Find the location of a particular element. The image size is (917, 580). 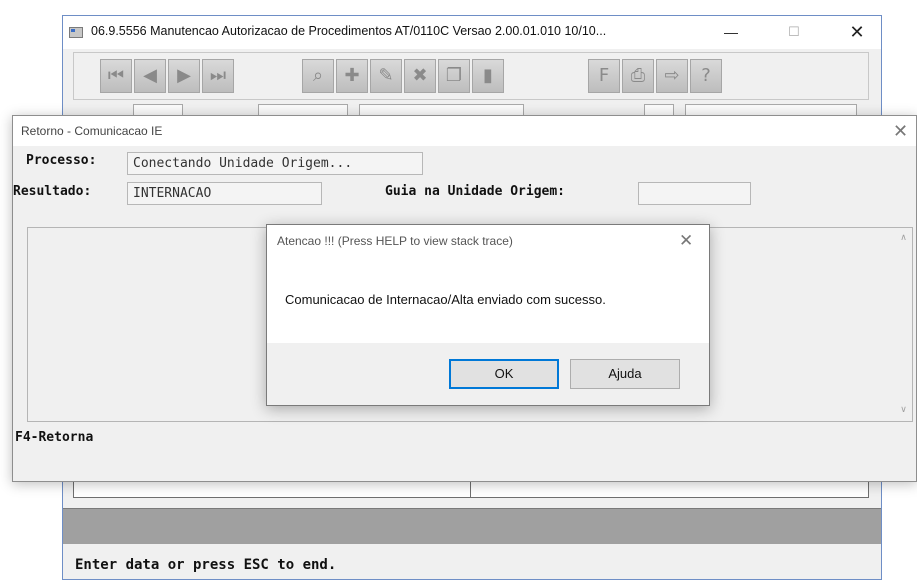

exit-icon: ⇨ is located at coordinates (672, 75).